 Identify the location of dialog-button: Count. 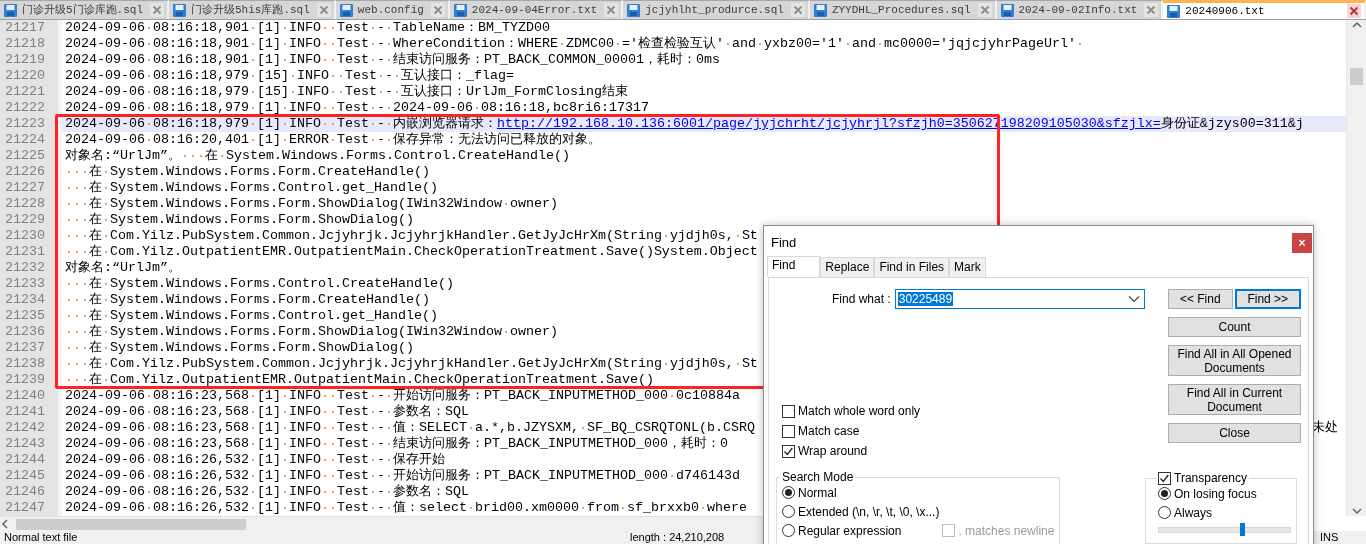
(1234, 327).